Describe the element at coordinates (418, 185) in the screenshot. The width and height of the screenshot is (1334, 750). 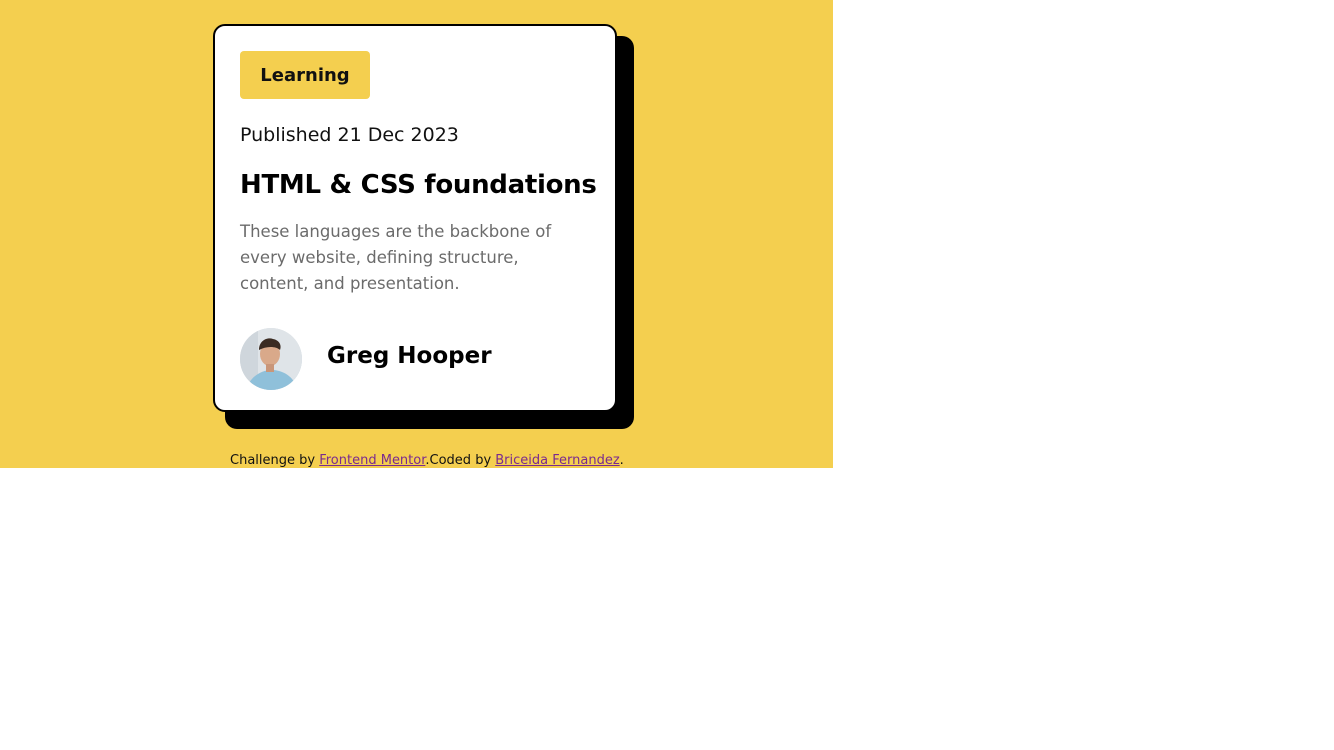
I see `card-title: HTML & CSS foundations` at that location.